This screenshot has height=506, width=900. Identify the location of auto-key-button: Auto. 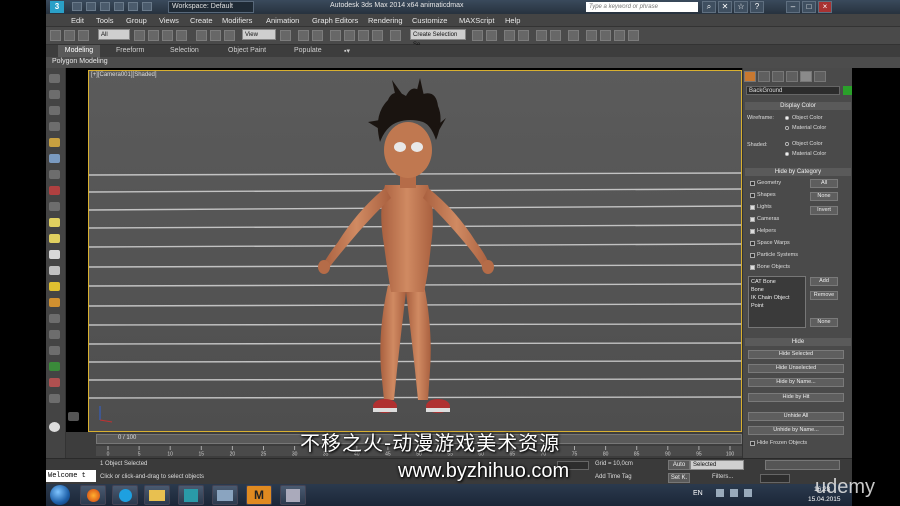
(679, 465).